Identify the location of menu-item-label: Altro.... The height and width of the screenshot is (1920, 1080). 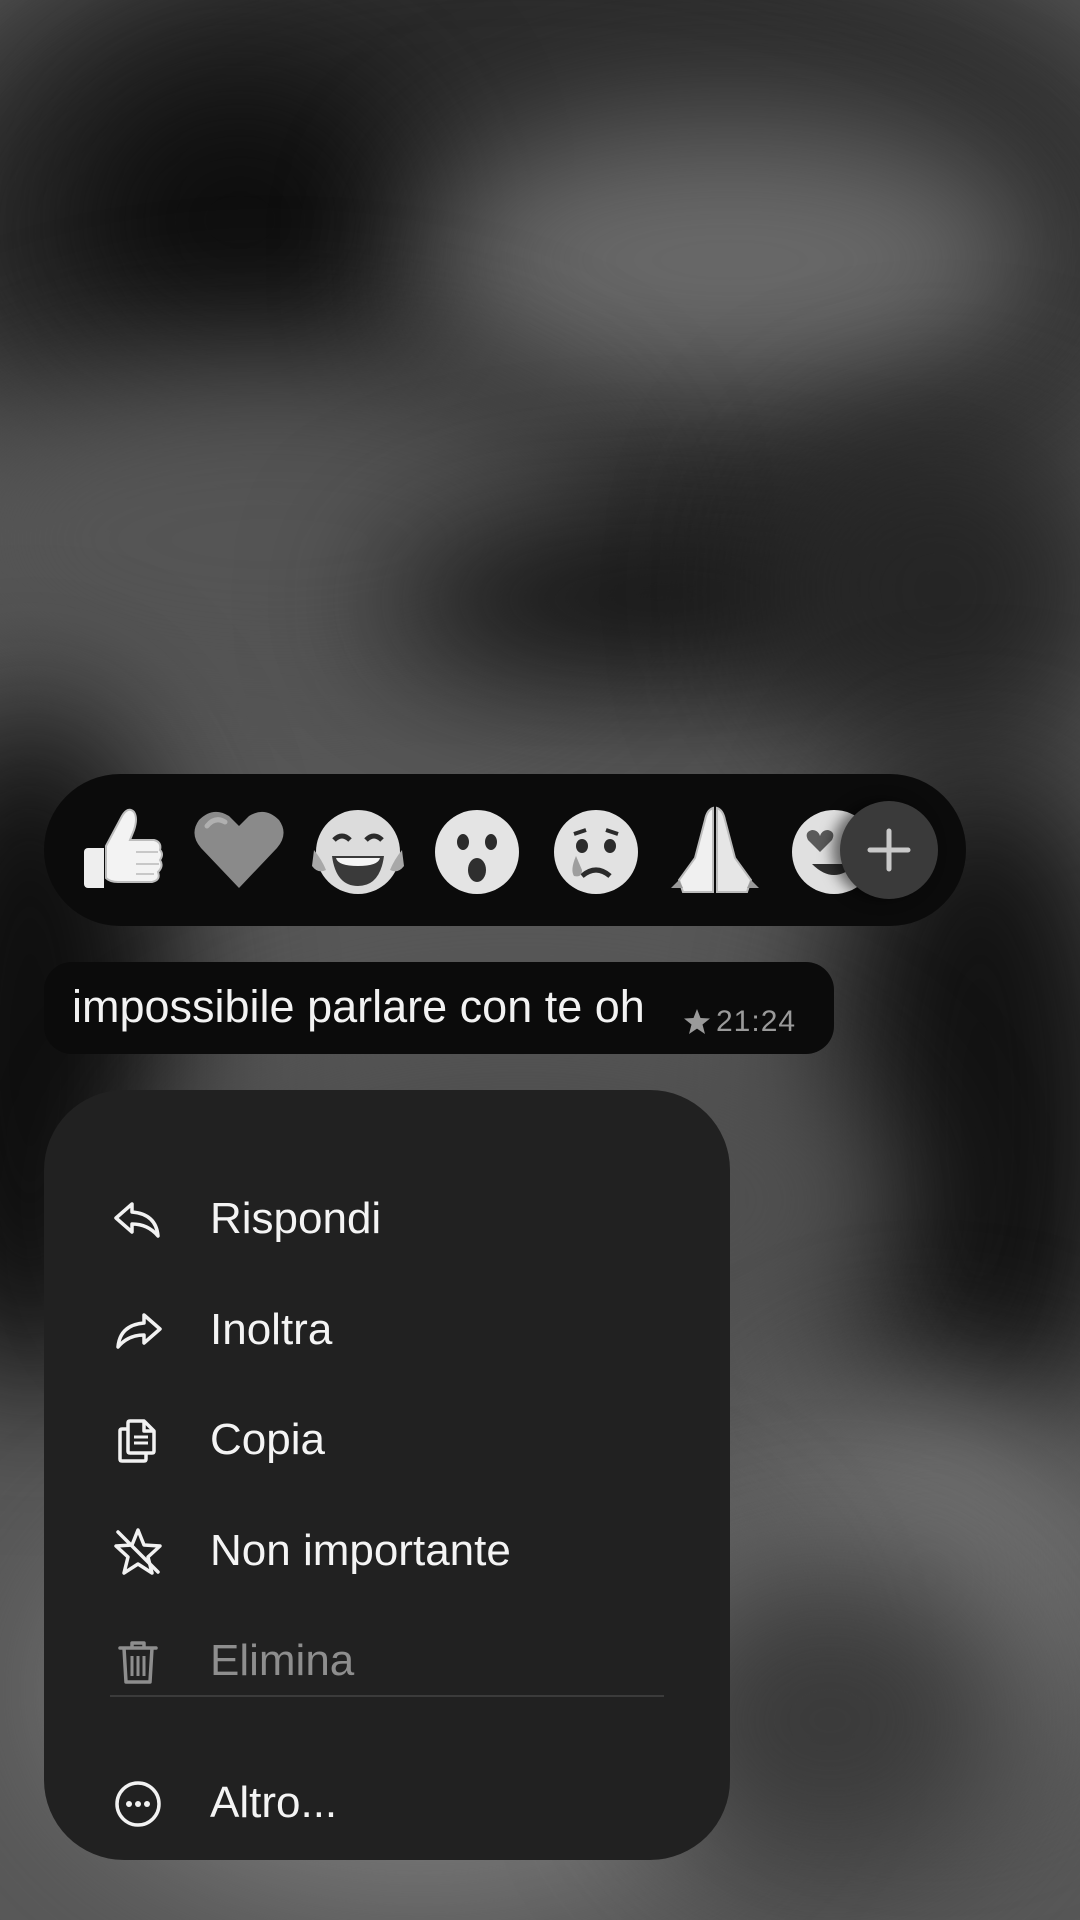
(274, 1802).